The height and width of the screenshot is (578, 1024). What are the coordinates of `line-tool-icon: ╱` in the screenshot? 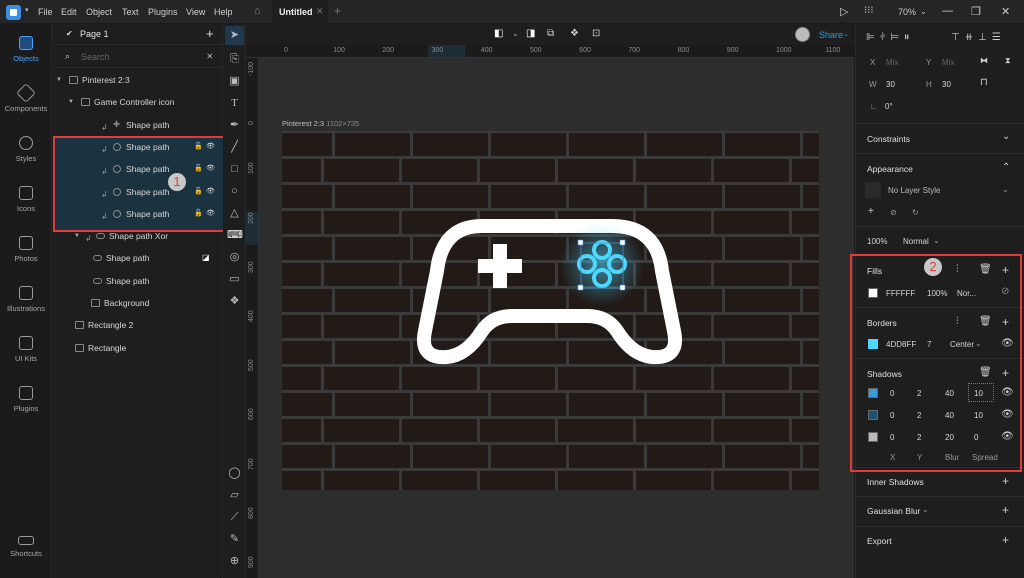 It's located at (234, 147).